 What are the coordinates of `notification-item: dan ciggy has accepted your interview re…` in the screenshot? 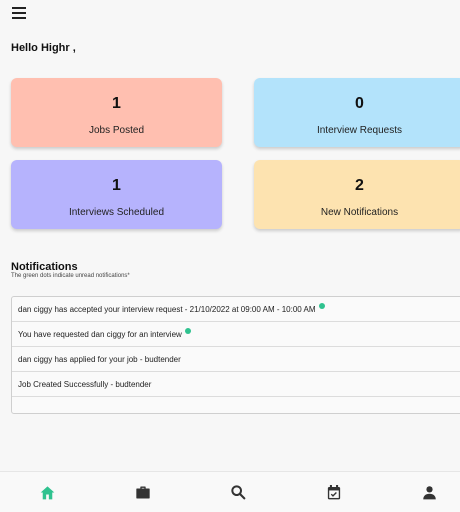 It's located at (236, 309).